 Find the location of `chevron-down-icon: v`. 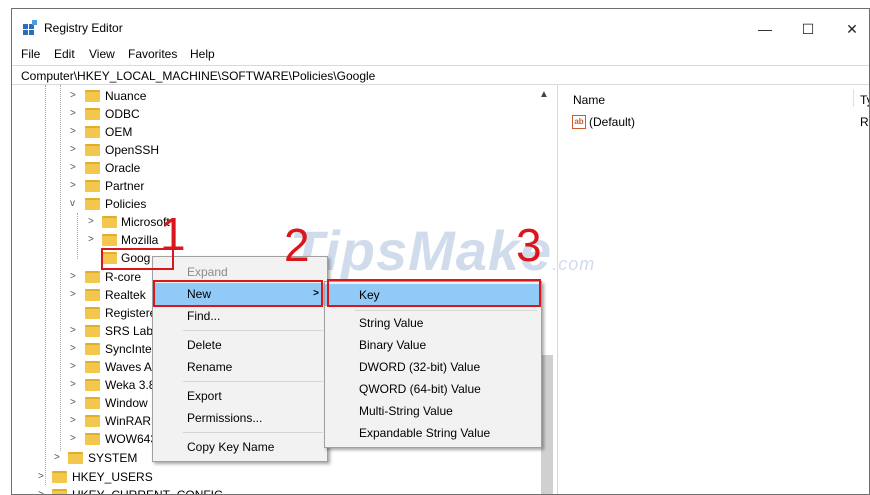

chevron-down-icon: v is located at coordinates (72, 204).